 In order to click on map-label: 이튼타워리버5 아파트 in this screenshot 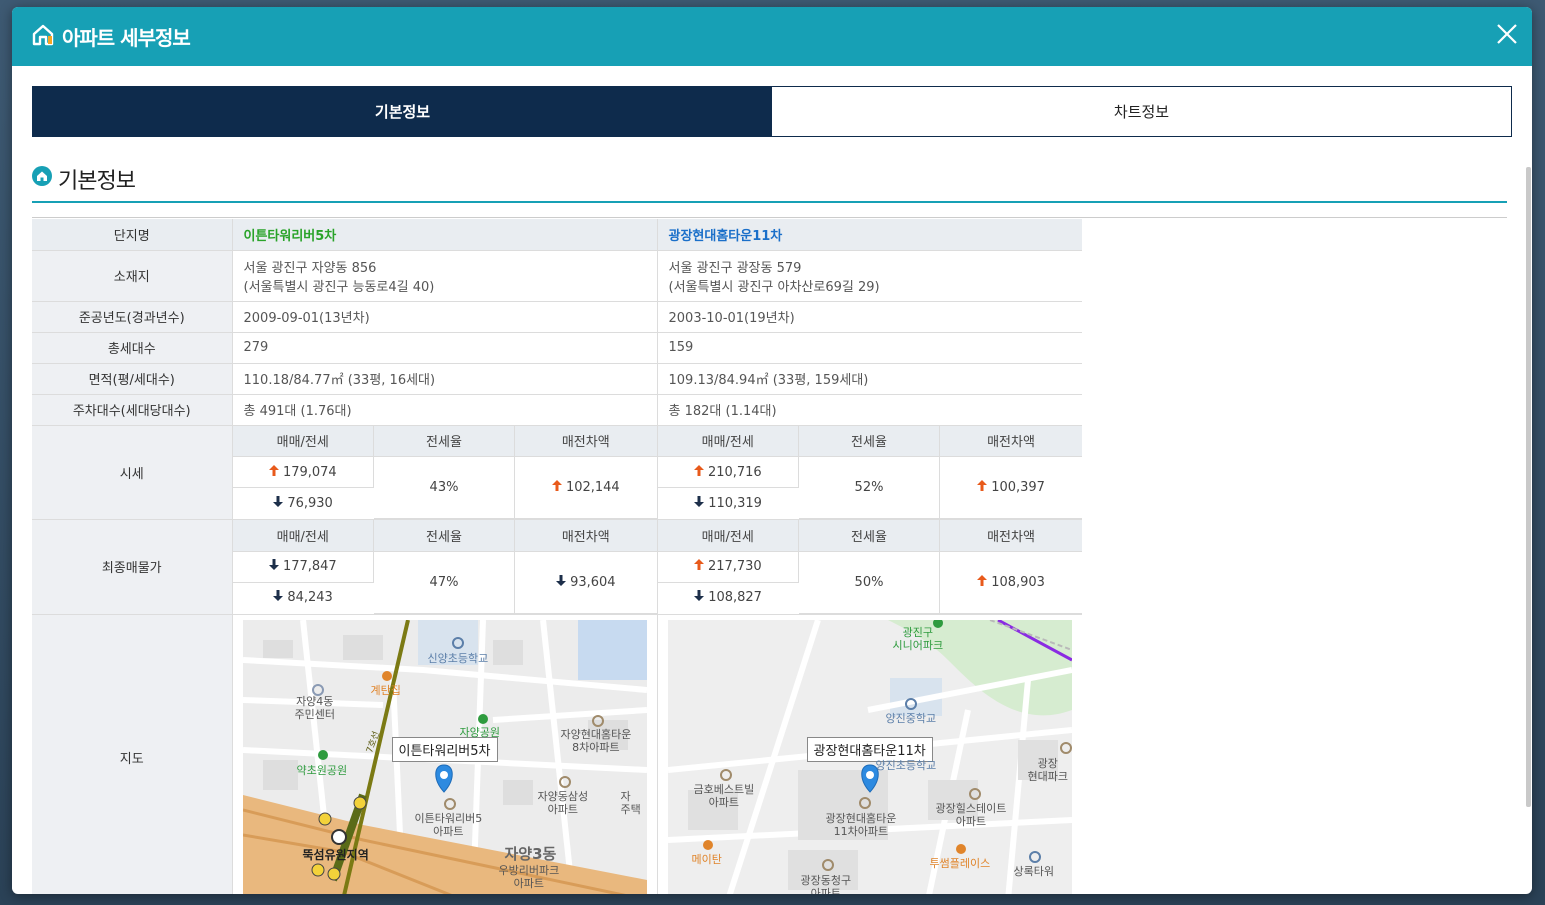, I will do `click(448, 824)`.